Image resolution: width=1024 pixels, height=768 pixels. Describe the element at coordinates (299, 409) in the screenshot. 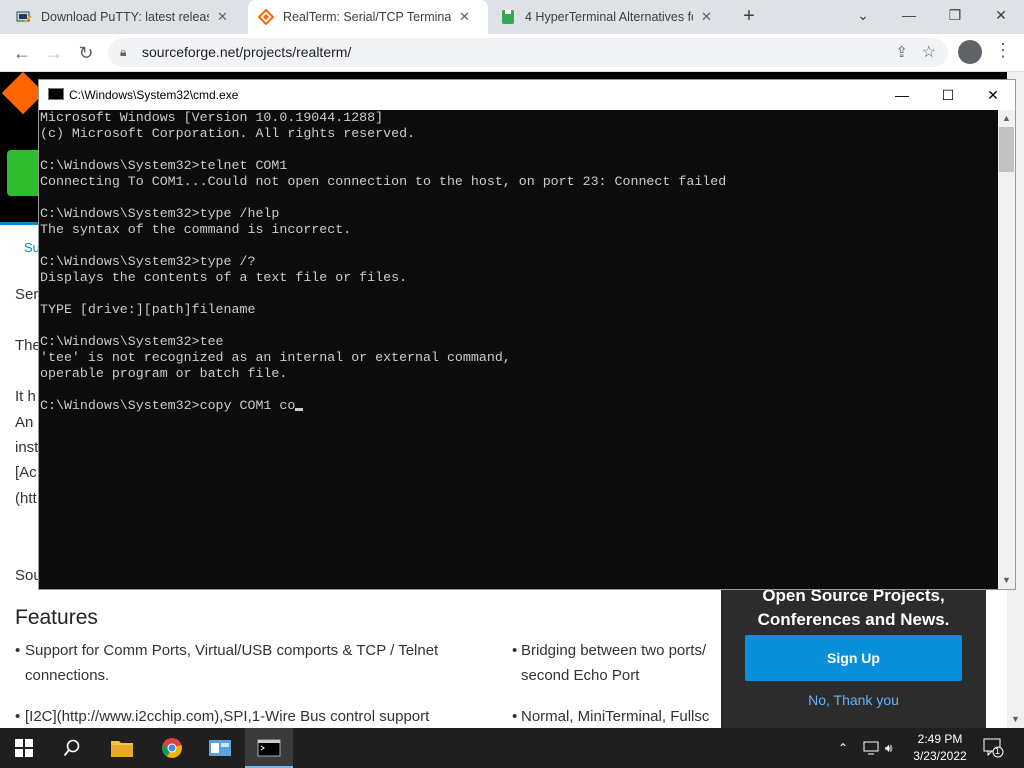

I see `text-cursor` at that location.